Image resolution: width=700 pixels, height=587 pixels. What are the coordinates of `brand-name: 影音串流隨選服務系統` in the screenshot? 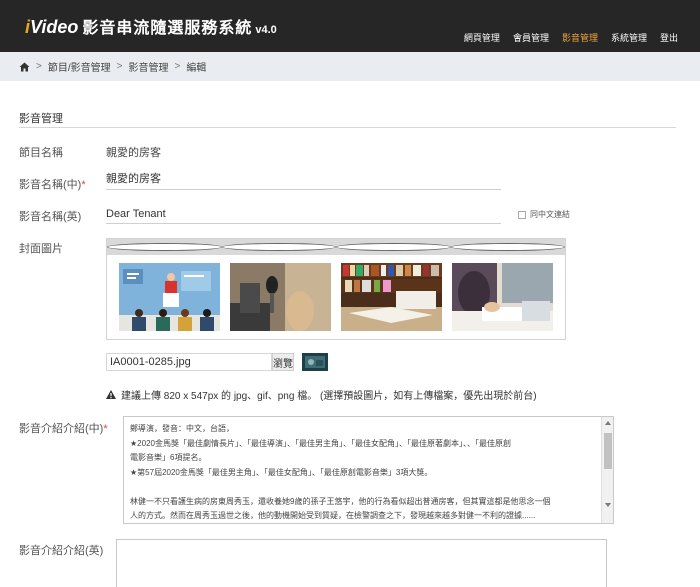 It's located at (167, 28).